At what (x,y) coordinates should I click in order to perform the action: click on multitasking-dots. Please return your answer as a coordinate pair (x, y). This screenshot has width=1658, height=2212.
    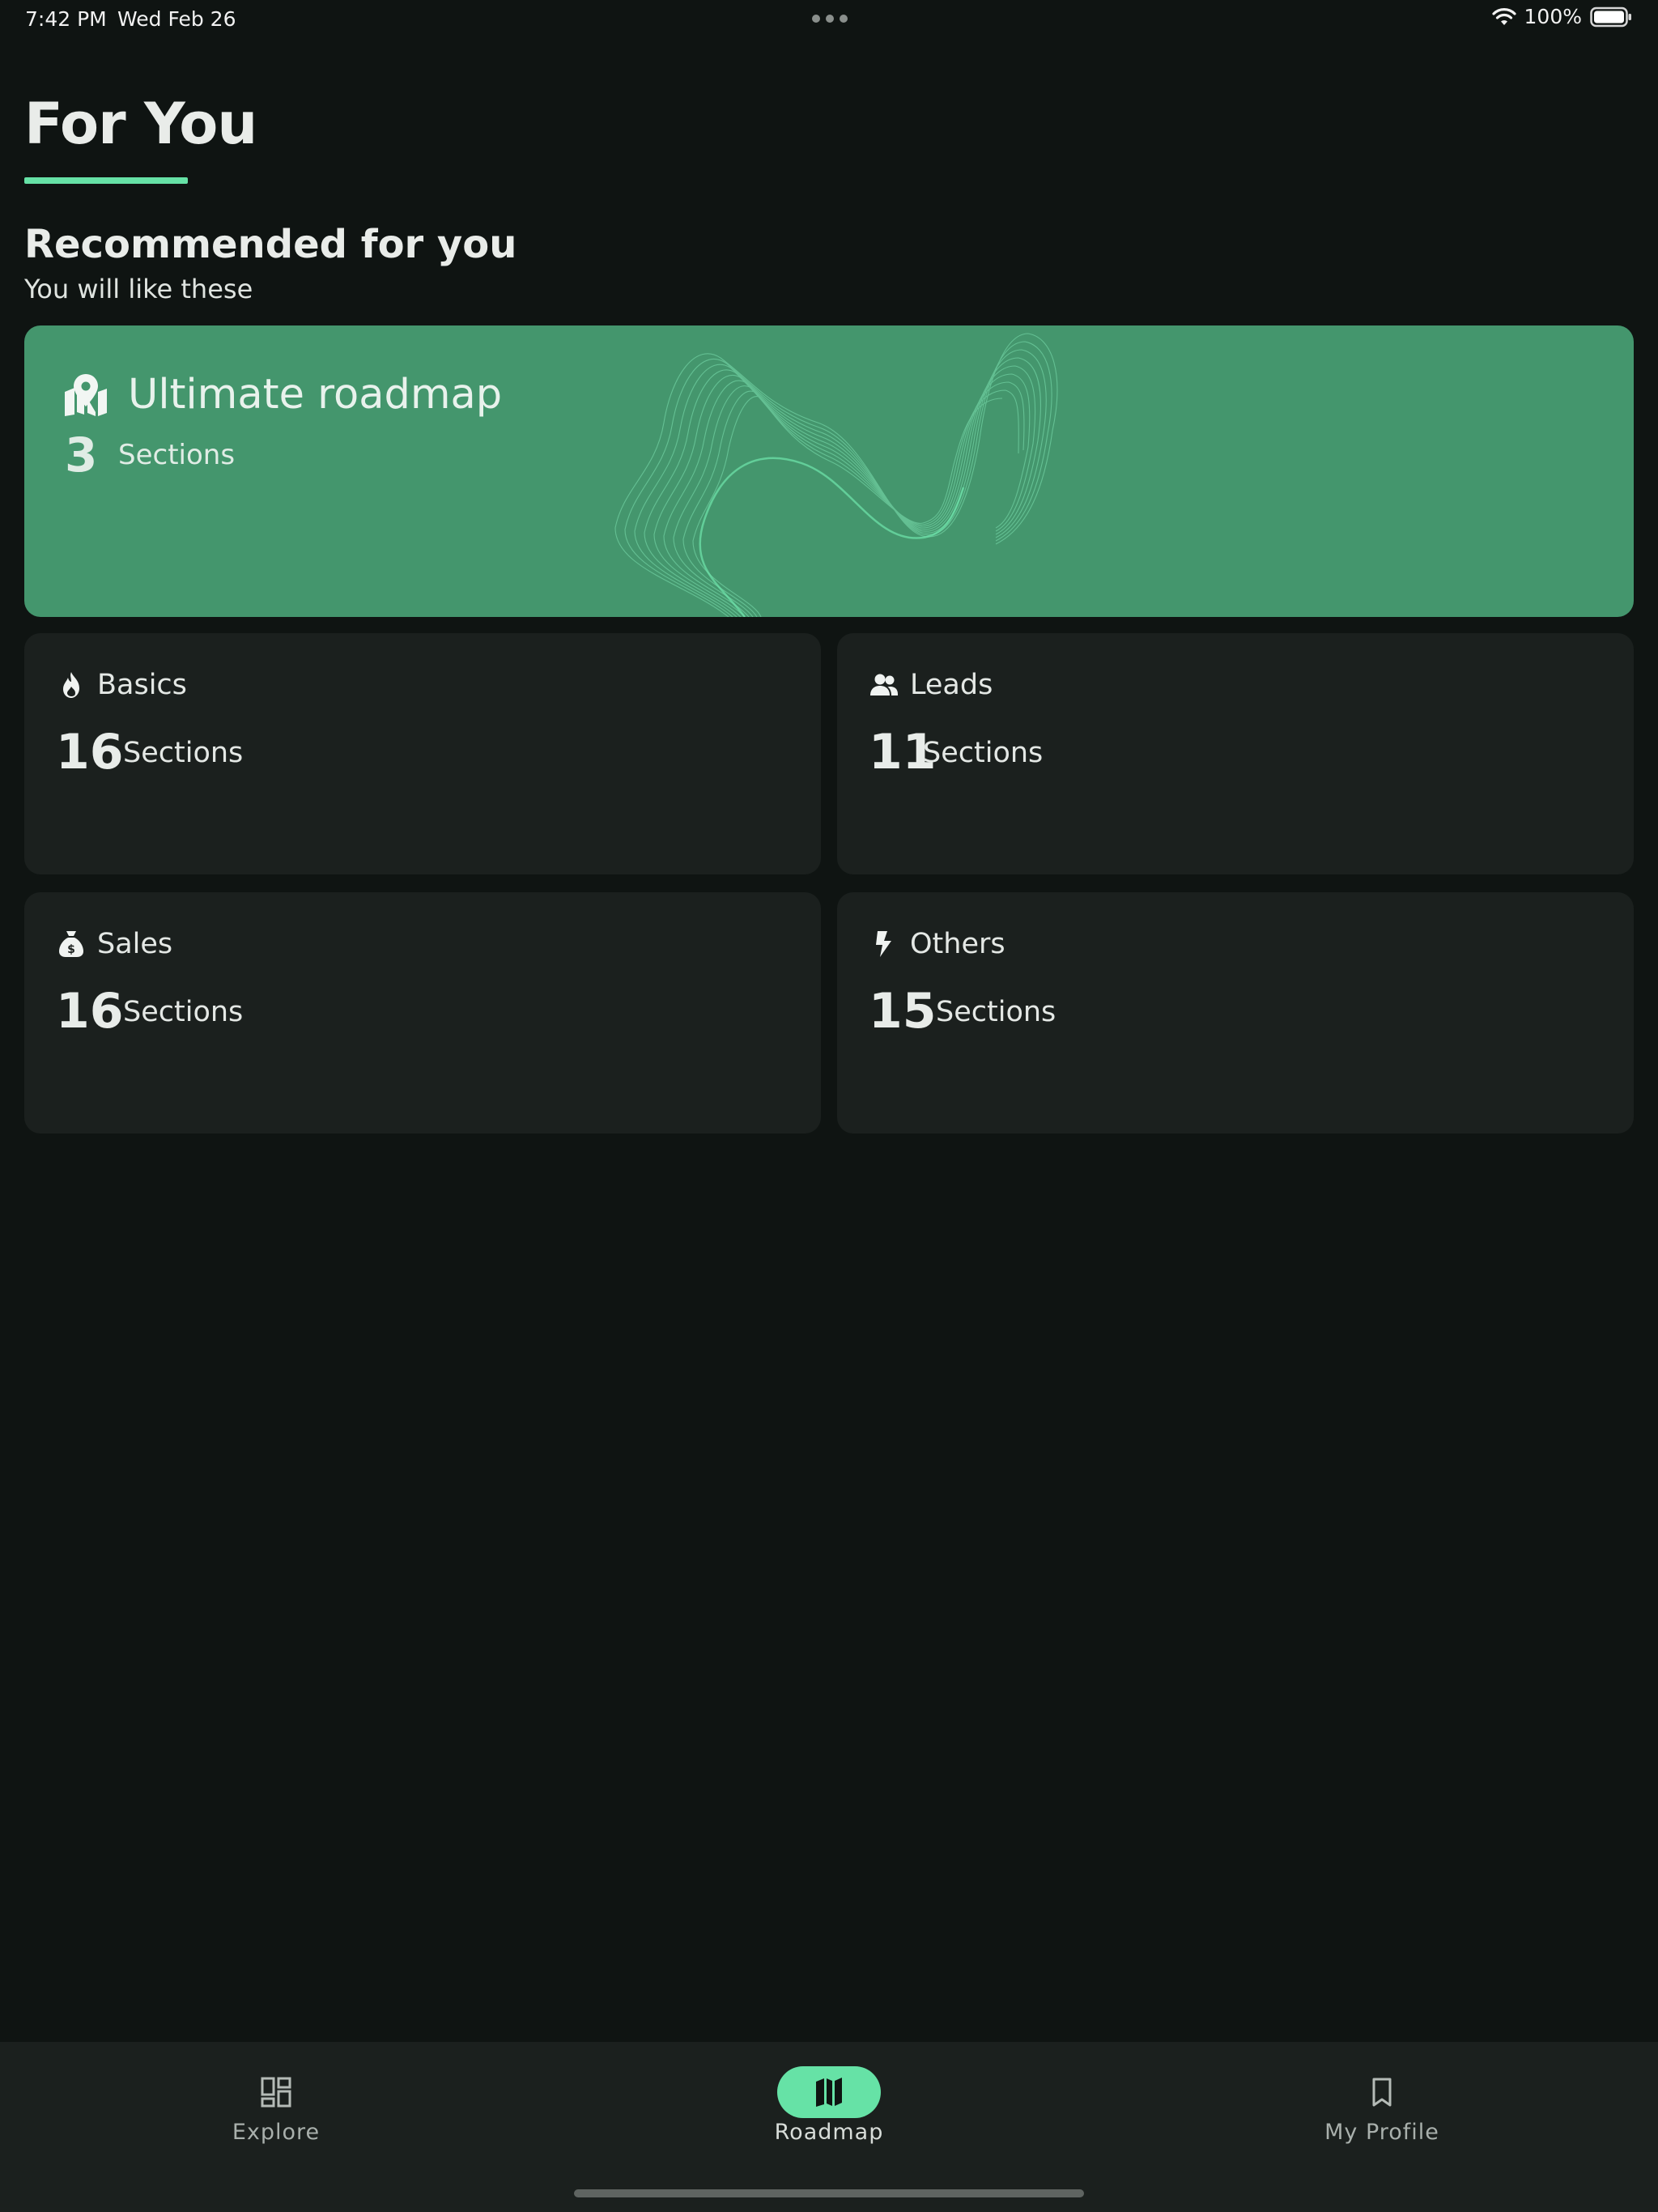
    Looking at the image, I should click on (830, 19).